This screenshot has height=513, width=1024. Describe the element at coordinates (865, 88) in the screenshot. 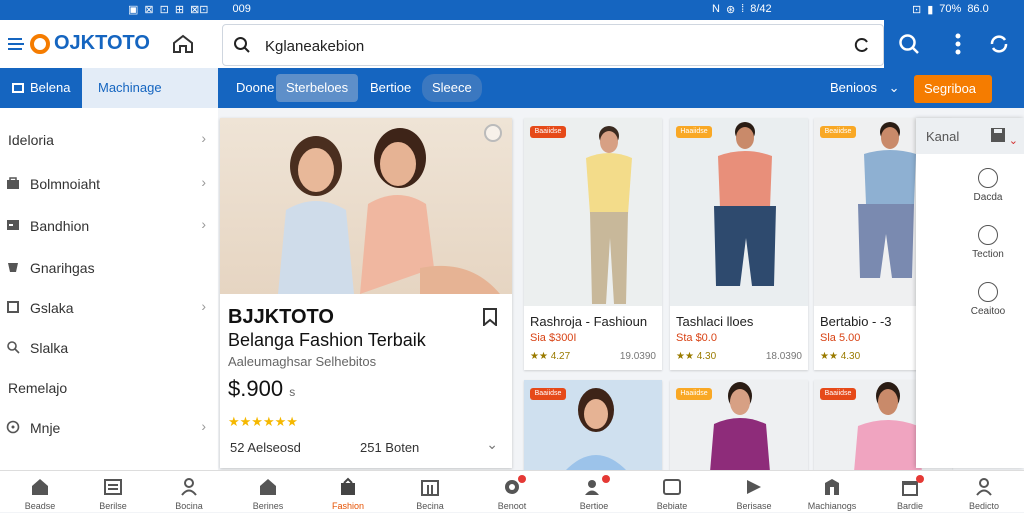

I see `nav-dropdown: Benioos ⌄` at that location.